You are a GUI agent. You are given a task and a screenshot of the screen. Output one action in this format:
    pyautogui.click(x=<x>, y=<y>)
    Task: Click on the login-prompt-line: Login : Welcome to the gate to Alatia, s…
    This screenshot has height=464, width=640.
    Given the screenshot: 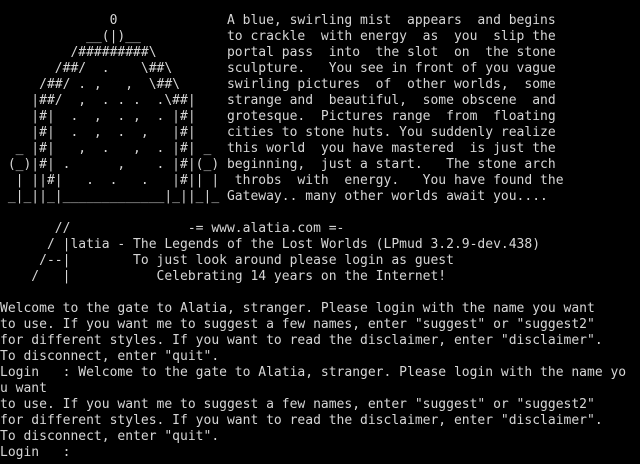 What is the action you would take?
    pyautogui.click(x=313, y=372)
    